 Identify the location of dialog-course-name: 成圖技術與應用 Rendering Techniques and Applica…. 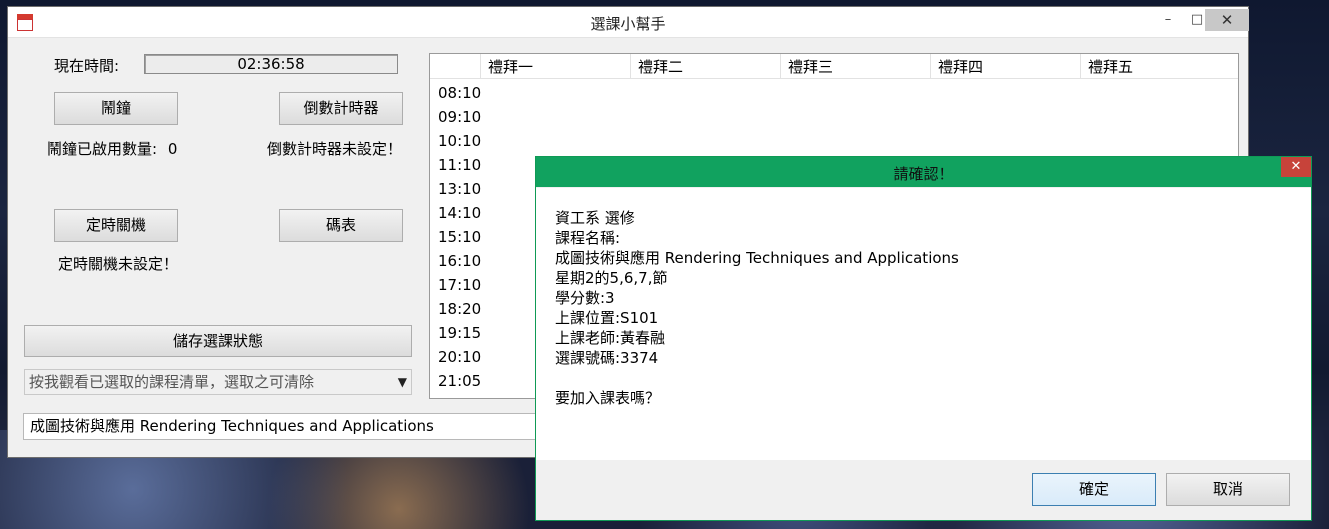
(757, 258).